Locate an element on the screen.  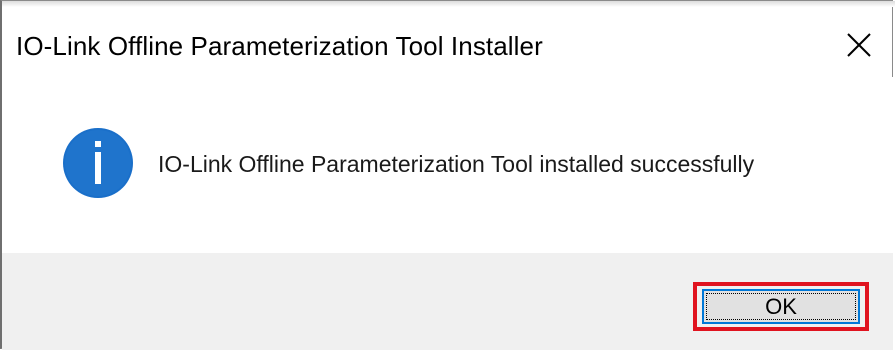
focus-ring is located at coordinates (781, 306).